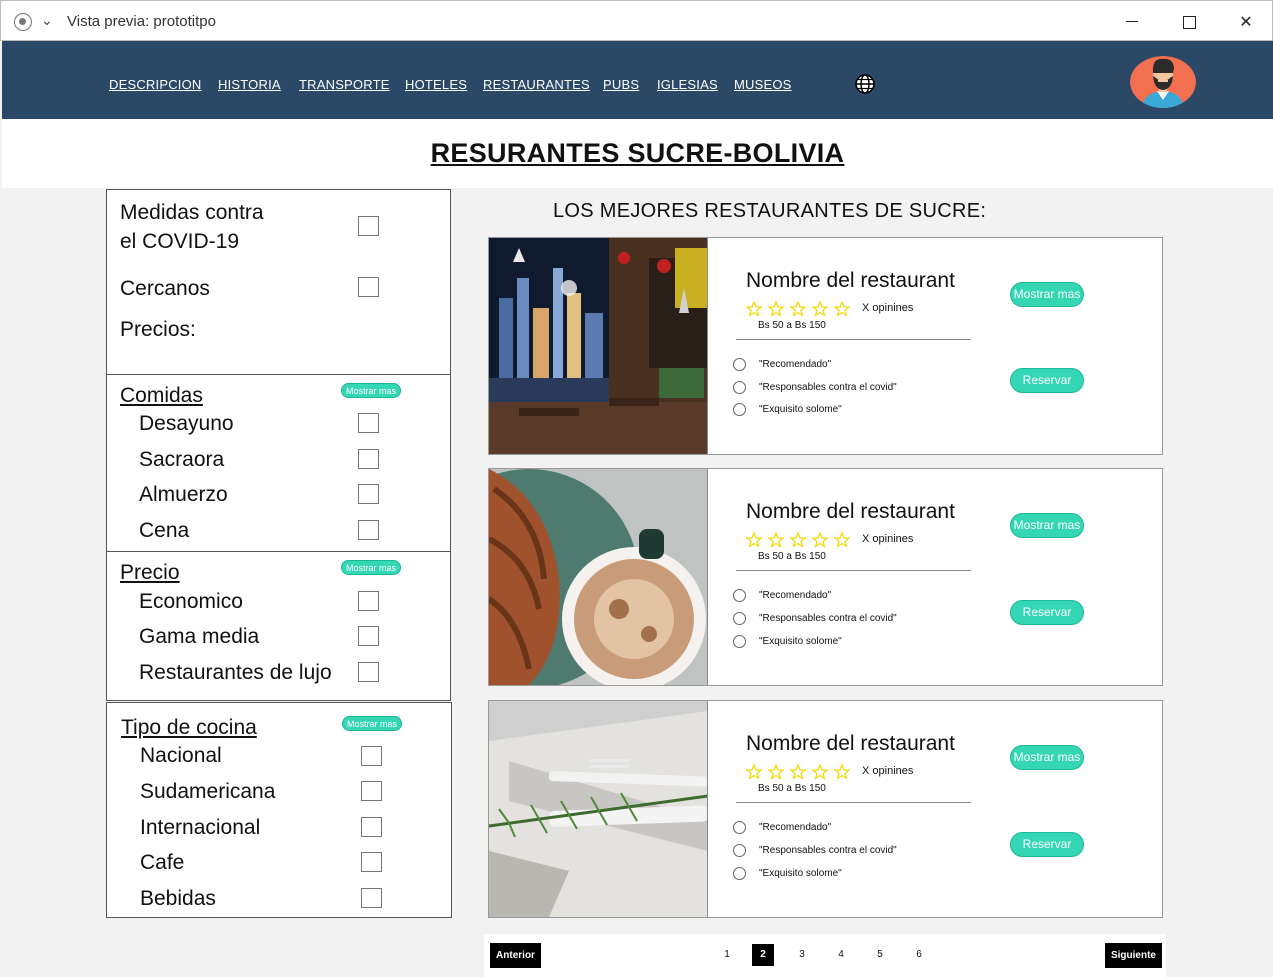 The width and height of the screenshot is (1273, 977). I want to click on close-button: ✕, so click(1246, 22).